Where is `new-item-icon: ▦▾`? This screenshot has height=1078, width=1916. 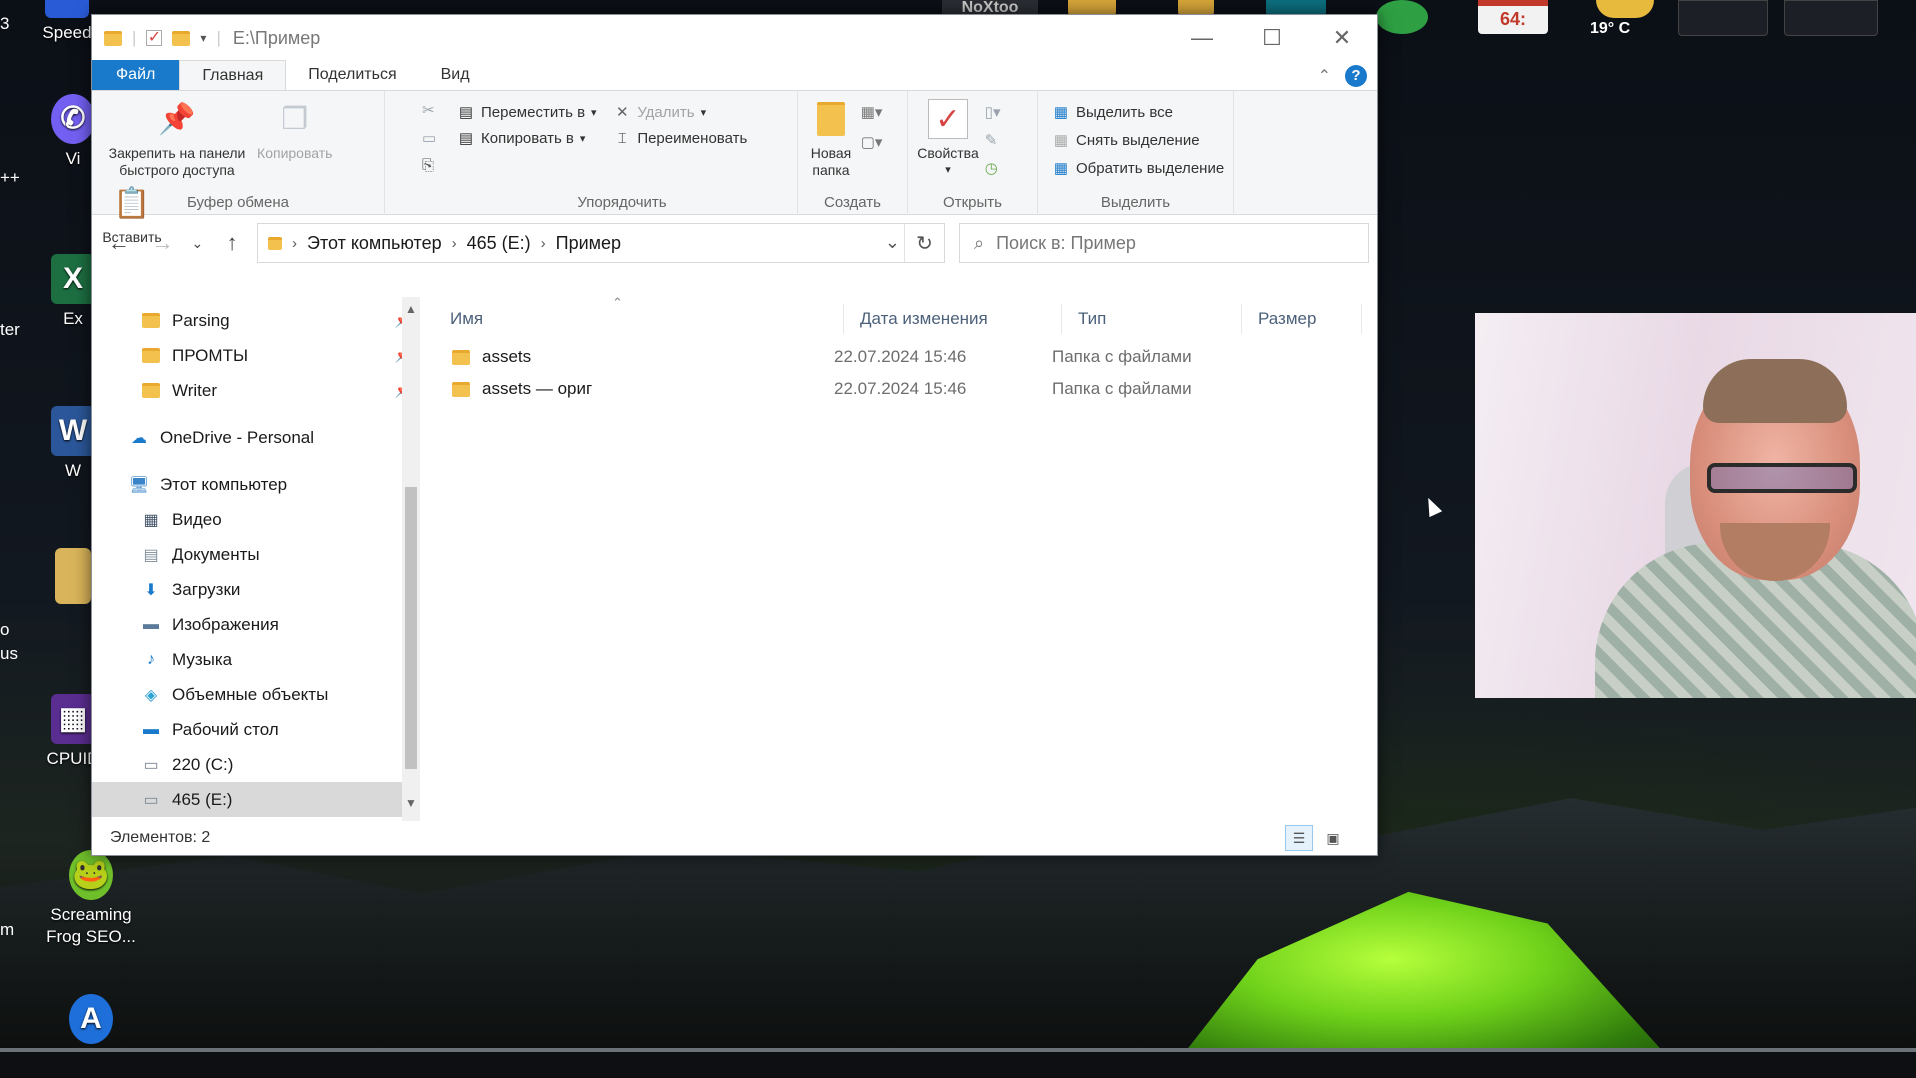 new-item-icon: ▦▾ is located at coordinates (872, 112).